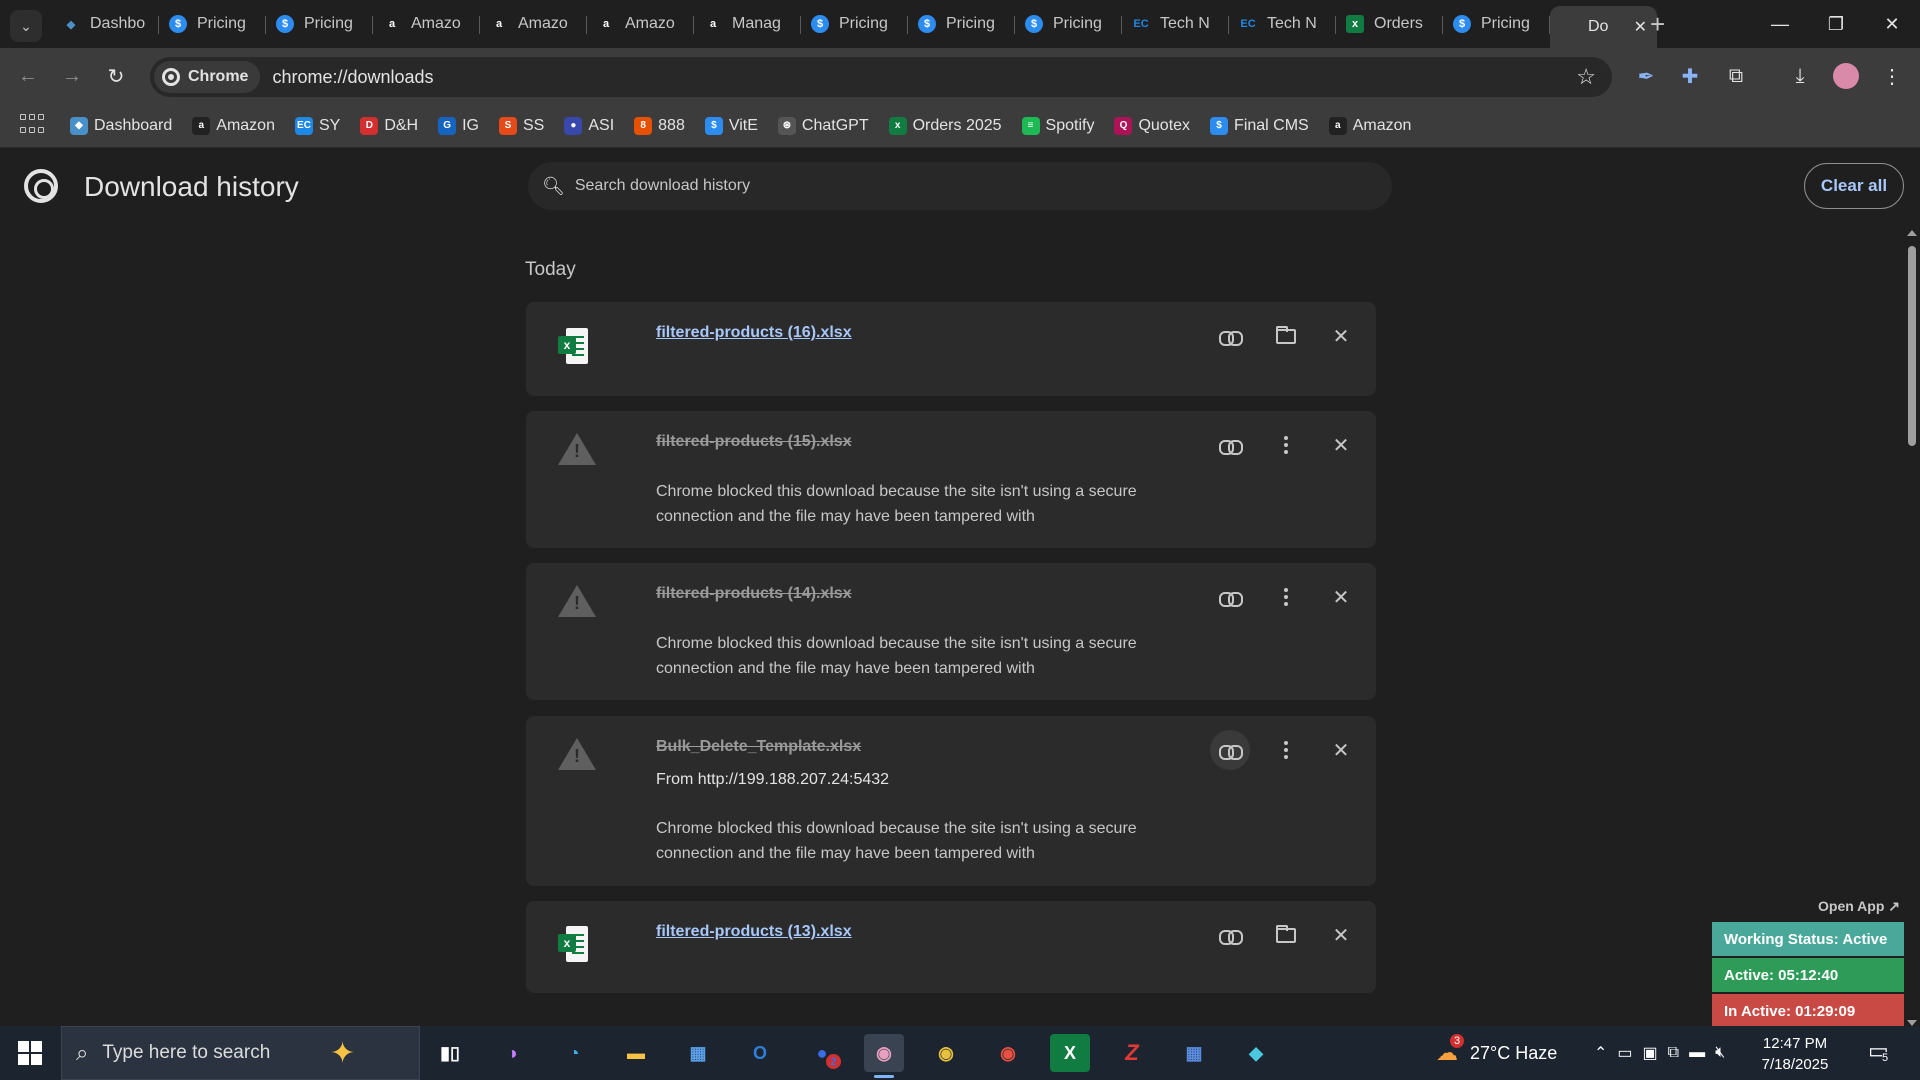 The width and height of the screenshot is (1920, 1080). What do you see at coordinates (1657, 24) in the screenshot?
I see `new-tab-button: +` at bounding box center [1657, 24].